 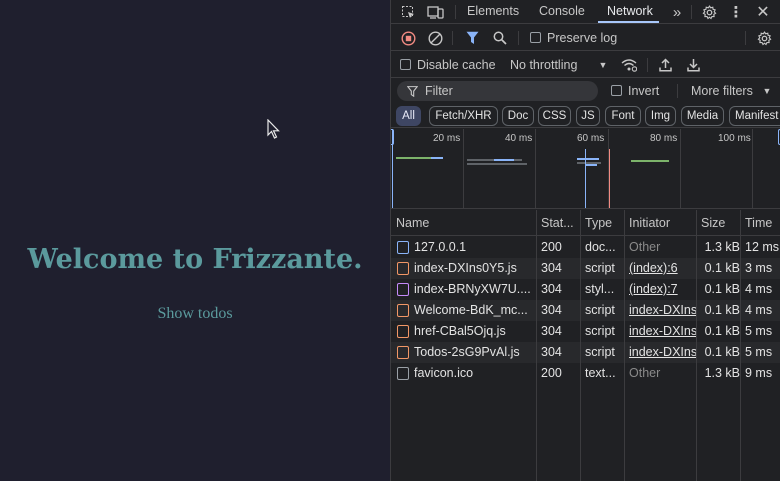 What do you see at coordinates (664, 138) in the screenshot?
I see `tick-label: 80 ms` at bounding box center [664, 138].